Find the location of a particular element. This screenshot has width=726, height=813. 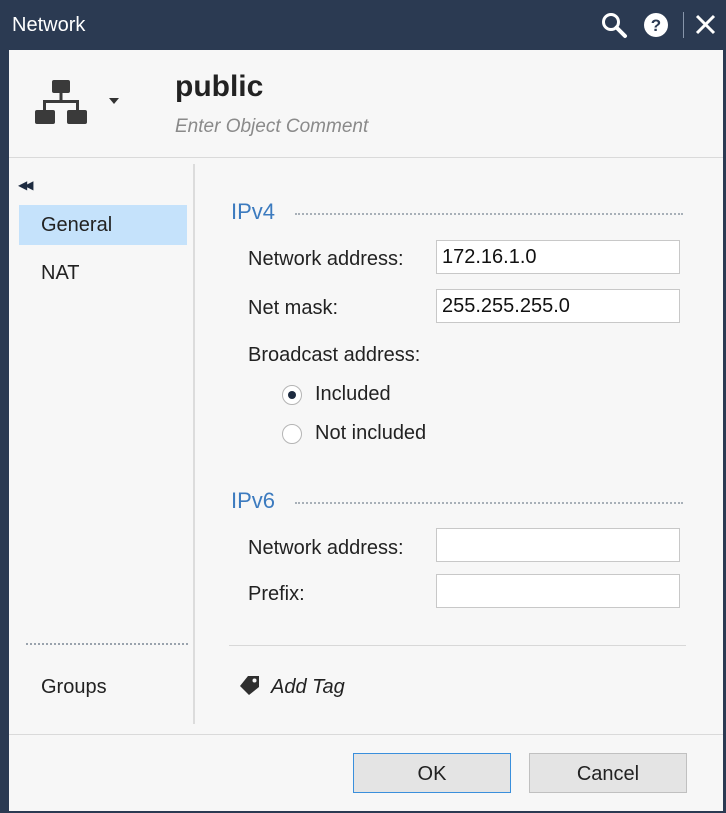

ok-button: OK is located at coordinates (432, 773).